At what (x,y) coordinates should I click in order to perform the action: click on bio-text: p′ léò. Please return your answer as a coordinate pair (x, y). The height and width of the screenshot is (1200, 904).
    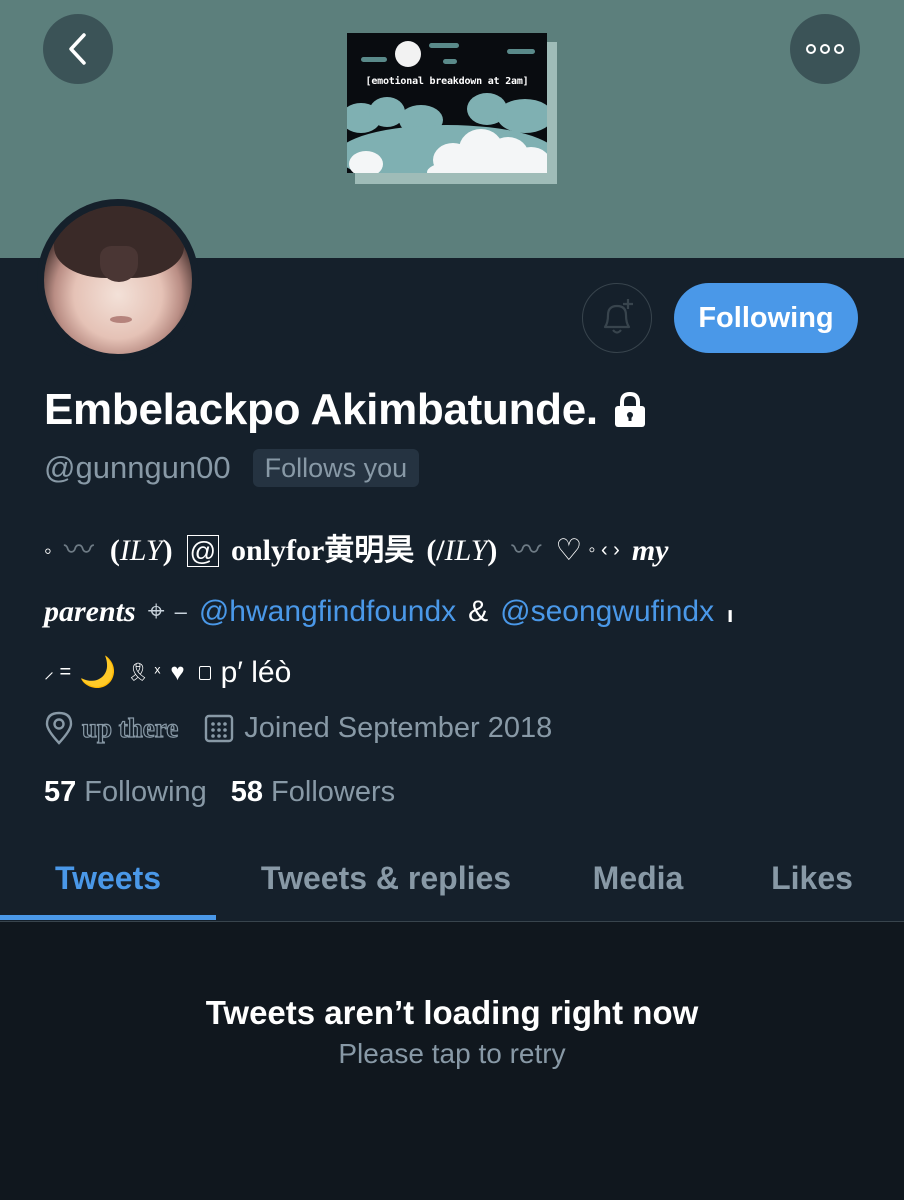
    Looking at the image, I should click on (256, 672).